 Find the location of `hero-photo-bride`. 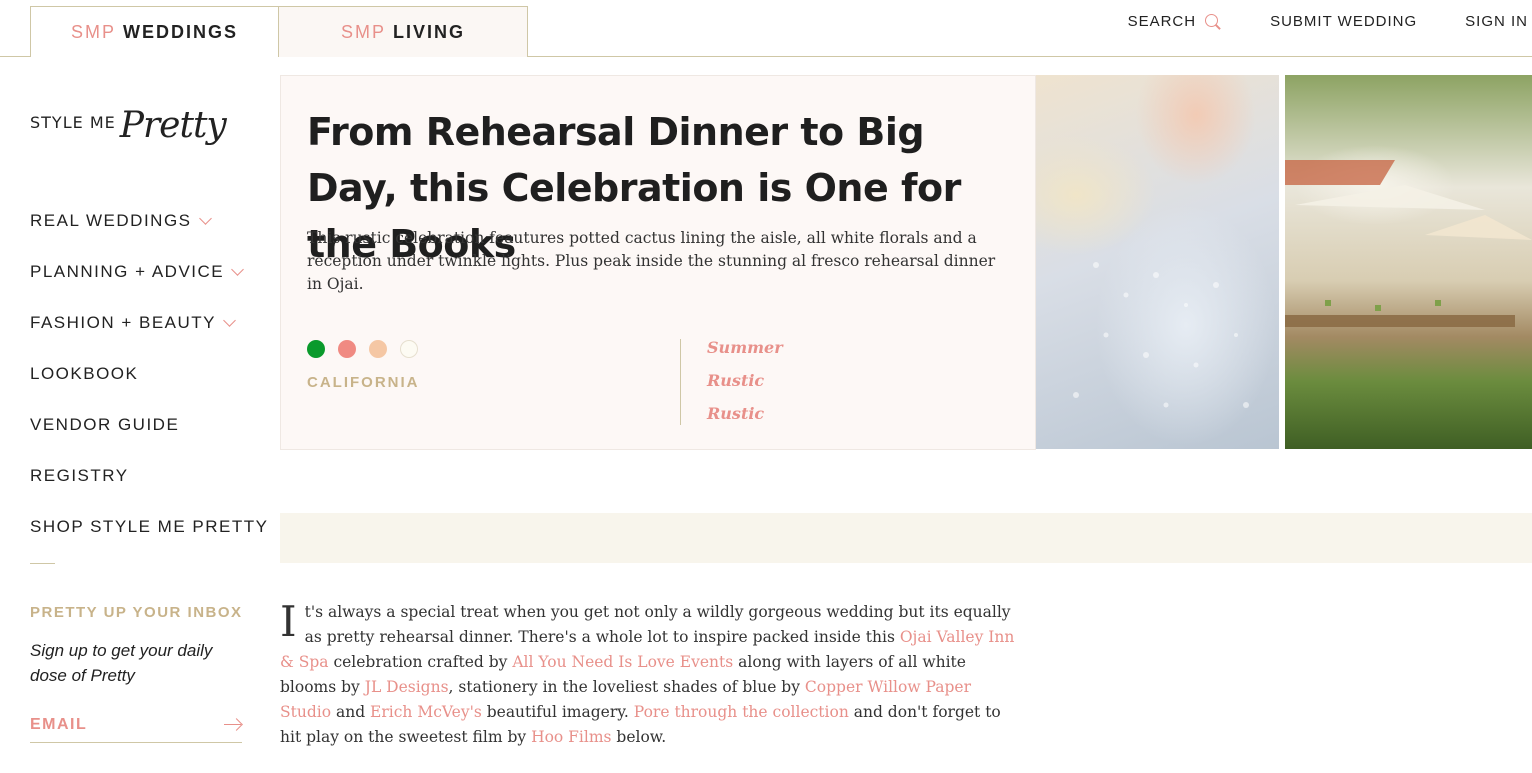

hero-photo-bride is located at coordinates (1157, 262).